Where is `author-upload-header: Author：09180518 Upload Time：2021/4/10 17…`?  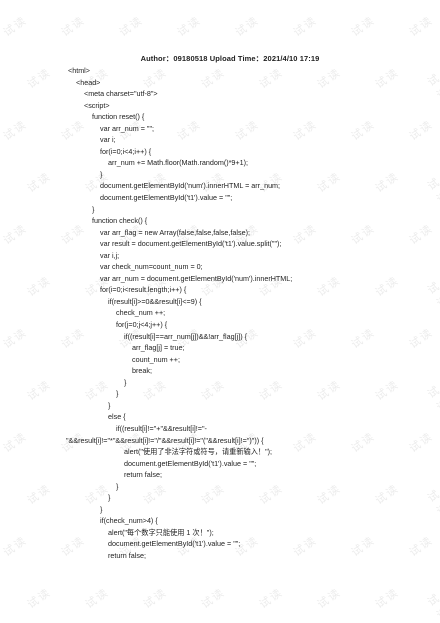 author-upload-header: Author：09180518 Upload Time：2021/4/10 17… is located at coordinates (230, 58).